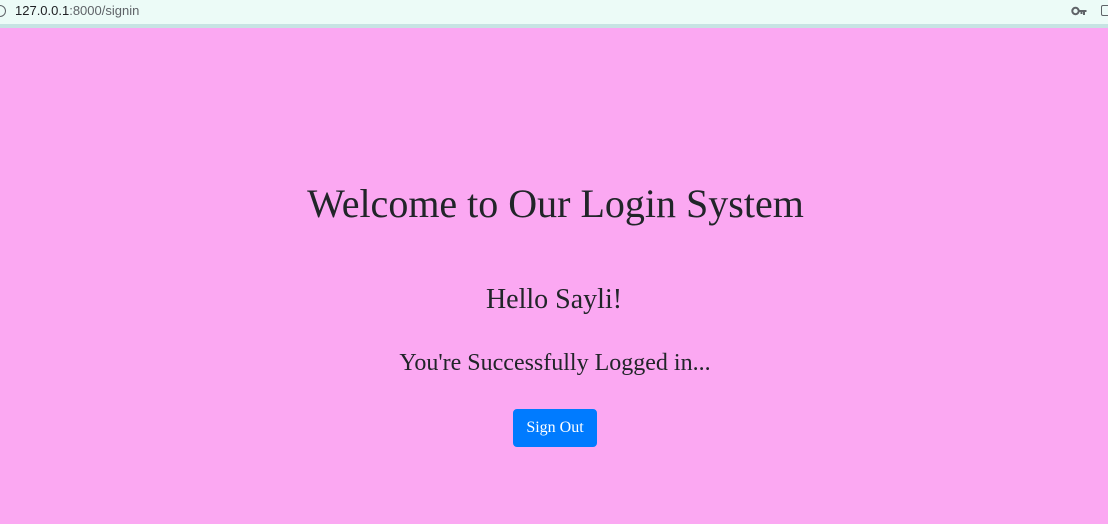  I want to click on page-title: Welcome to Our Login System, so click(555, 203).